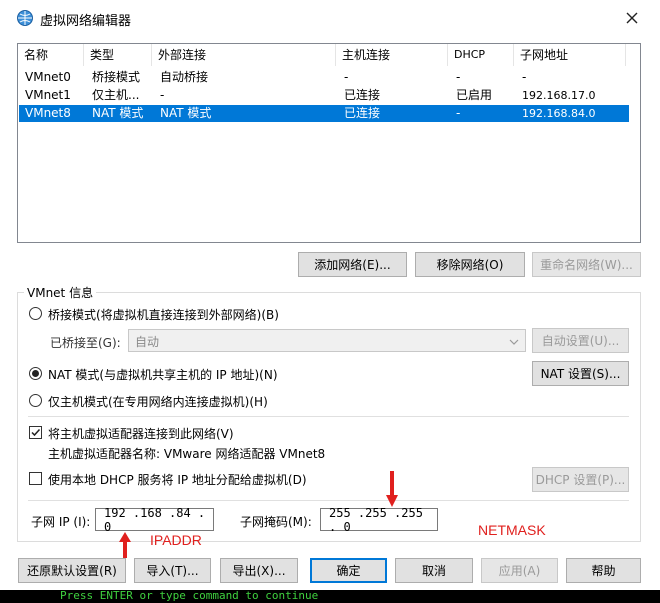  I want to click on column-header-dhcp: DHCP, so click(481, 55).